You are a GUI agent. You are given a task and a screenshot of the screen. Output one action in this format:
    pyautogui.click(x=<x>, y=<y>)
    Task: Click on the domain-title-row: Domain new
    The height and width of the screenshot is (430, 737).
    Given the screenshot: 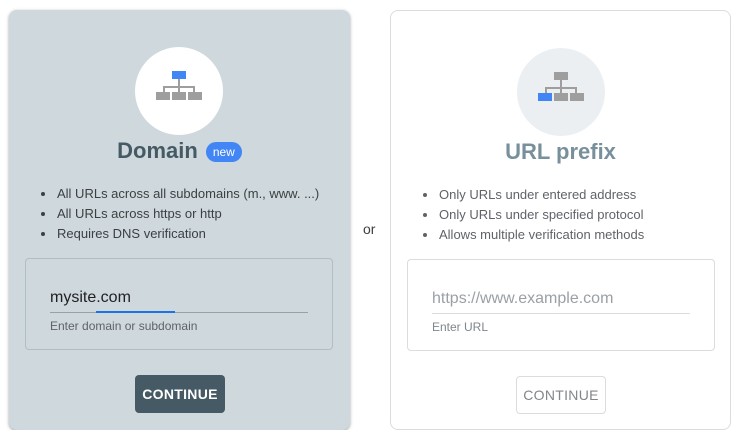 What is the action you would take?
    pyautogui.click(x=179, y=151)
    